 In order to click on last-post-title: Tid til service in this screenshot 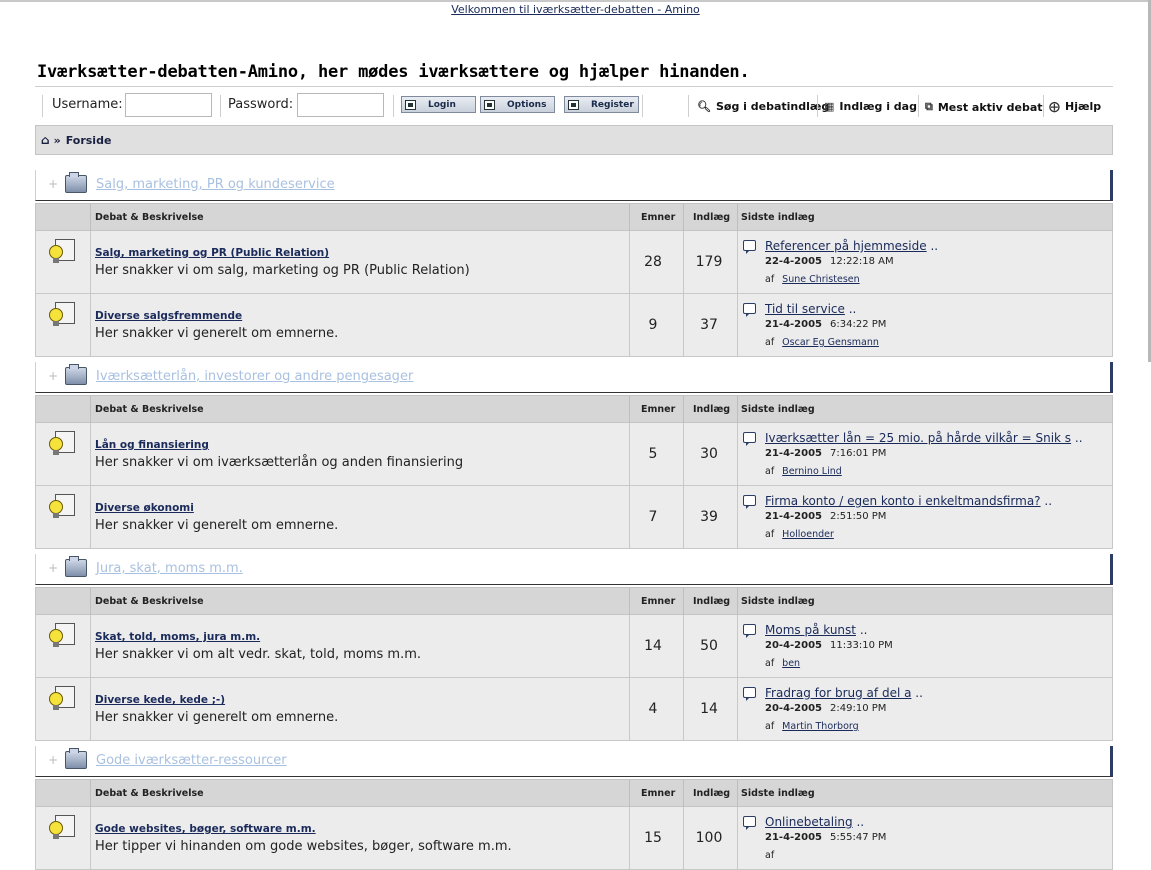, I will do `click(805, 309)`.